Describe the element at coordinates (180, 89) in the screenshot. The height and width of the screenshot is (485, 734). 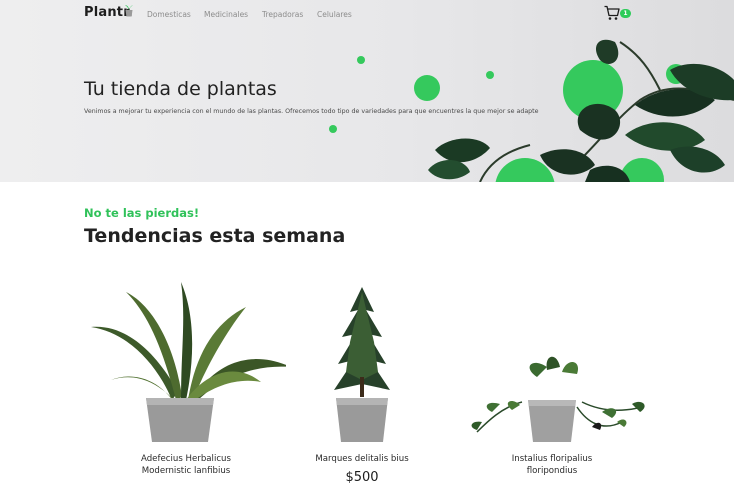
I see `hero-title: Tu tienda de plantas` at that location.